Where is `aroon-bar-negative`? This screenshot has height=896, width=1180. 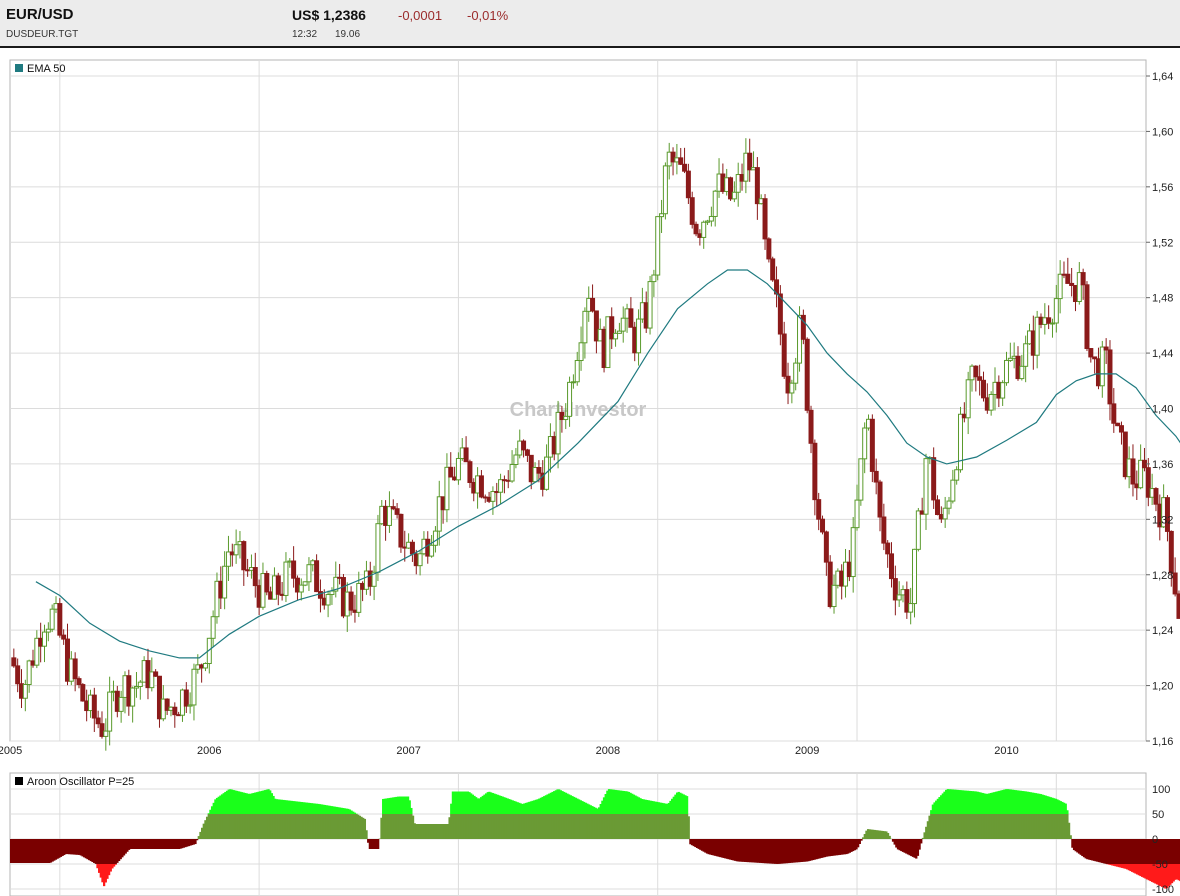
aroon-bar-negative is located at coordinates (861, 840).